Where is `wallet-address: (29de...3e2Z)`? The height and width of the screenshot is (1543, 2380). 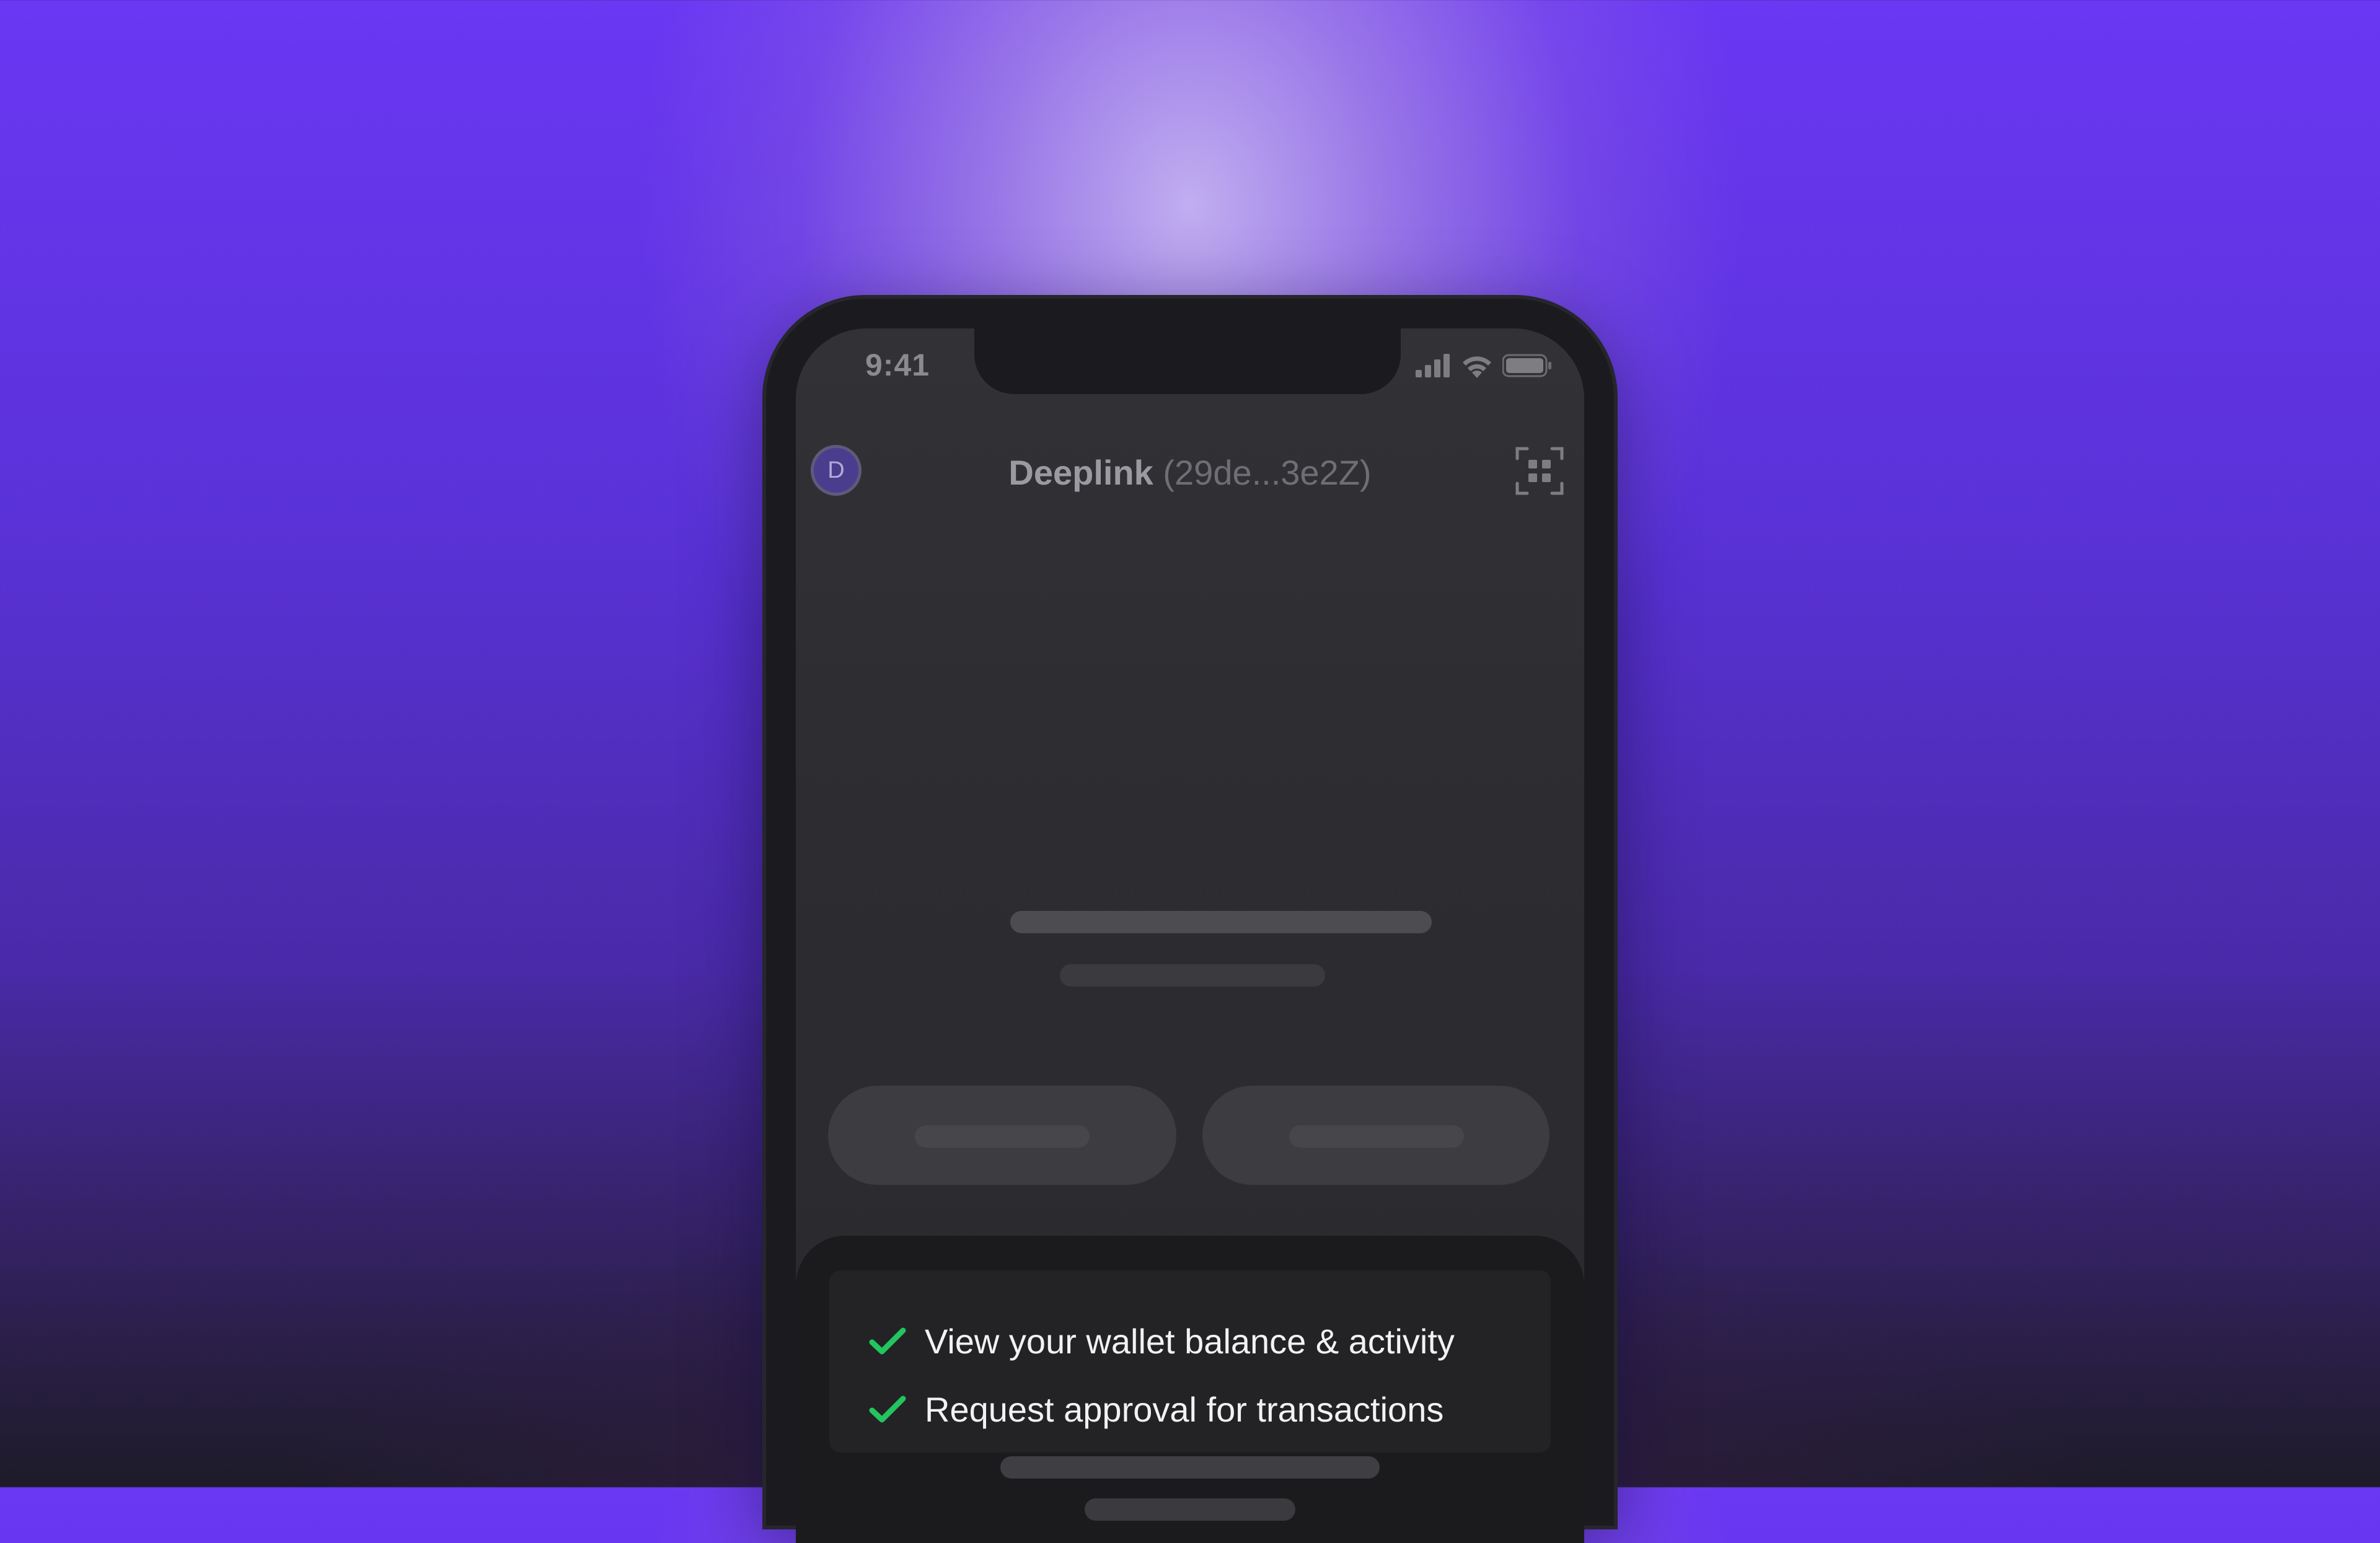 wallet-address: (29de...3e2Z) is located at coordinates (1267, 473).